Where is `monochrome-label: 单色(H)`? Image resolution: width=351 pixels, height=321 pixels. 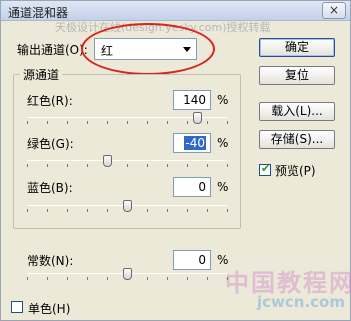 monochrome-label: 单色(H) is located at coordinates (49, 308).